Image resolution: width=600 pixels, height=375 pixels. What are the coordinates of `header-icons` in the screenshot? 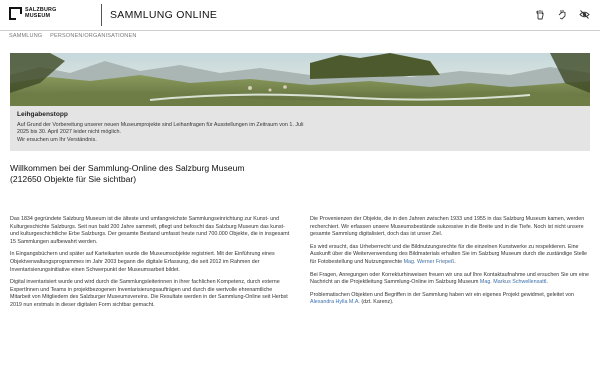 It's located at (562, 14).